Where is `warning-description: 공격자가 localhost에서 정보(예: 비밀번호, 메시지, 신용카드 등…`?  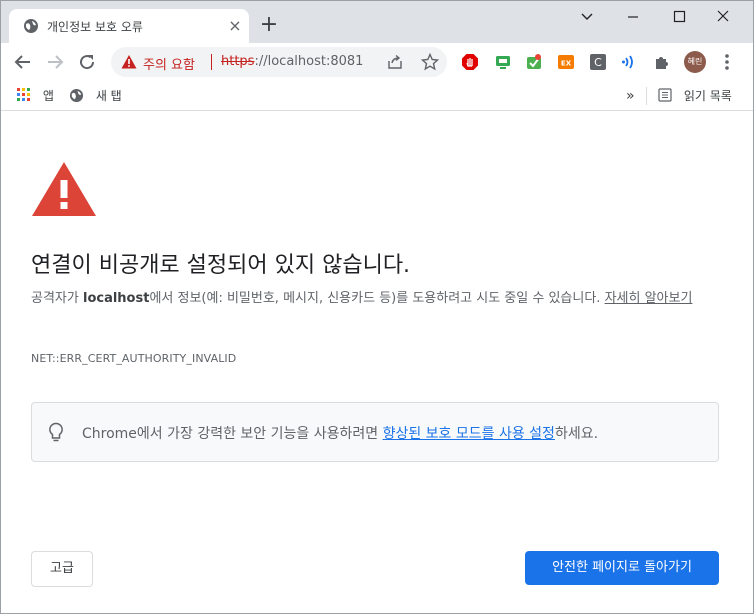 warning-description: 공격자가 localhost에서 정보(예: 비밀번호, 메시지, 신용카드 등… is located at coordinates (376, 299).